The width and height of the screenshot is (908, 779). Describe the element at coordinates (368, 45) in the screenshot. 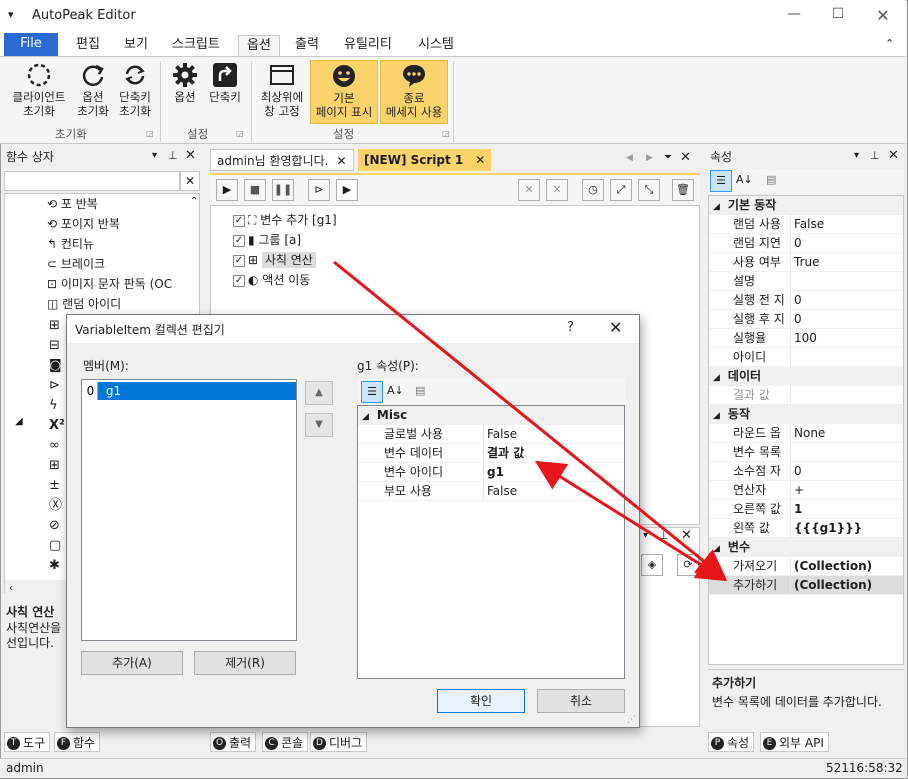

I see `menu-utility: 유틸리티` at that location.